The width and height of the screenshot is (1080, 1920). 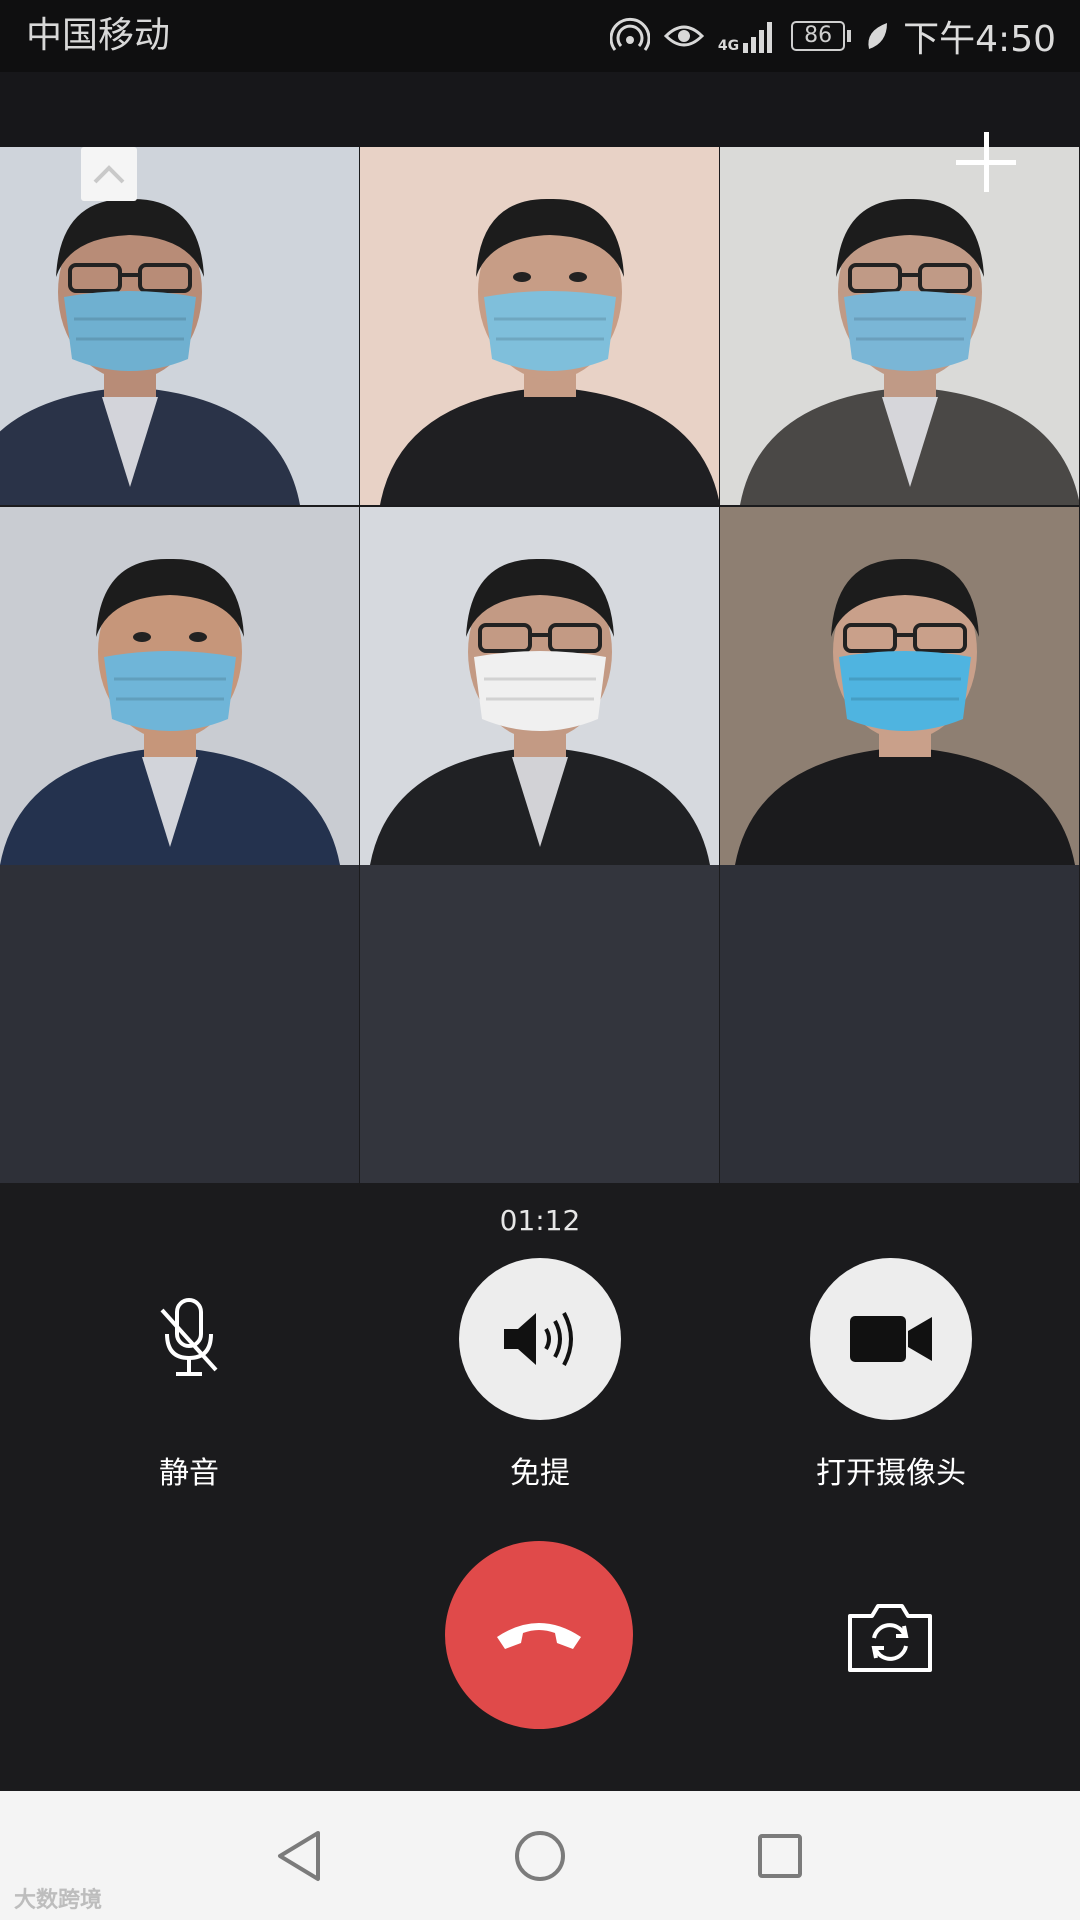 I want to click on status-bar: 中国移动 4G 86 下午4:50, so click(x=540, y=36).